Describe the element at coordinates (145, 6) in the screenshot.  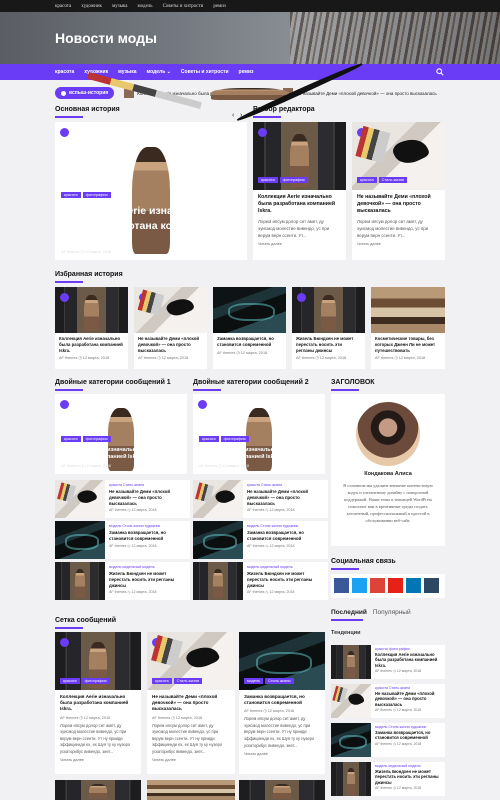
I see `topbar-link-model: модель` at that location.